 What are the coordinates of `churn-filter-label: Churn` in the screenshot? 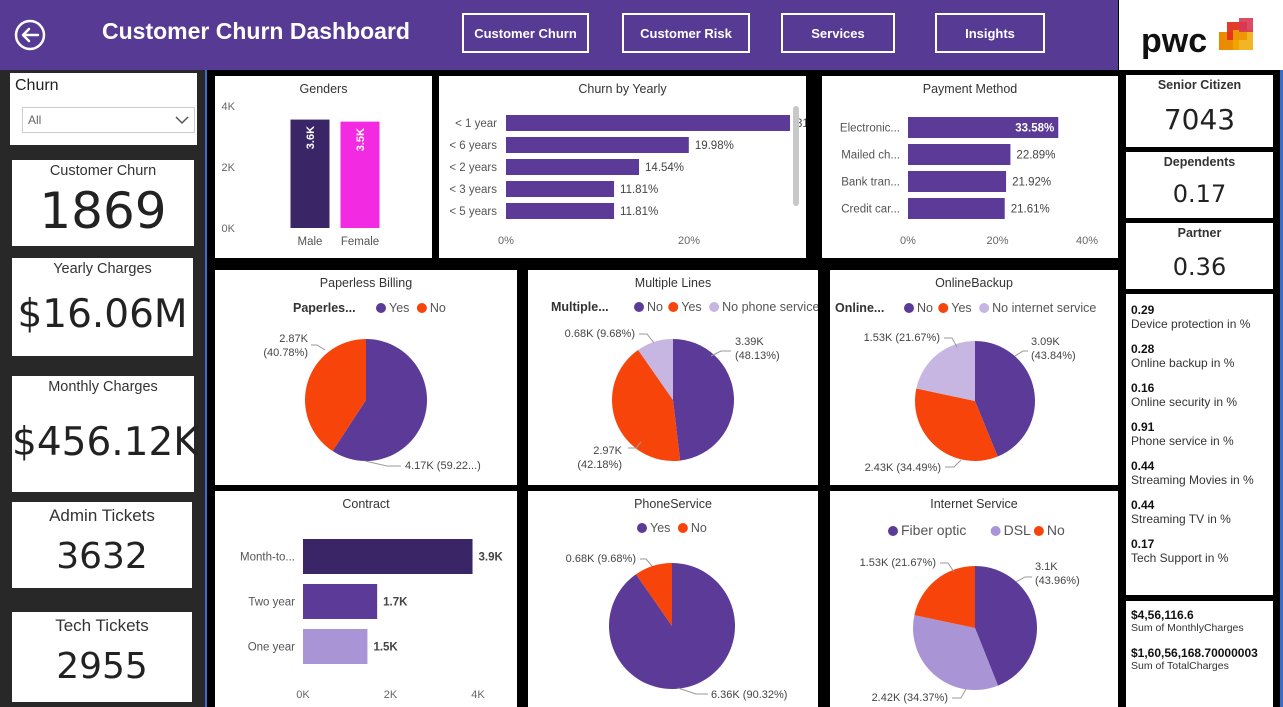 It's located at (37, 85).